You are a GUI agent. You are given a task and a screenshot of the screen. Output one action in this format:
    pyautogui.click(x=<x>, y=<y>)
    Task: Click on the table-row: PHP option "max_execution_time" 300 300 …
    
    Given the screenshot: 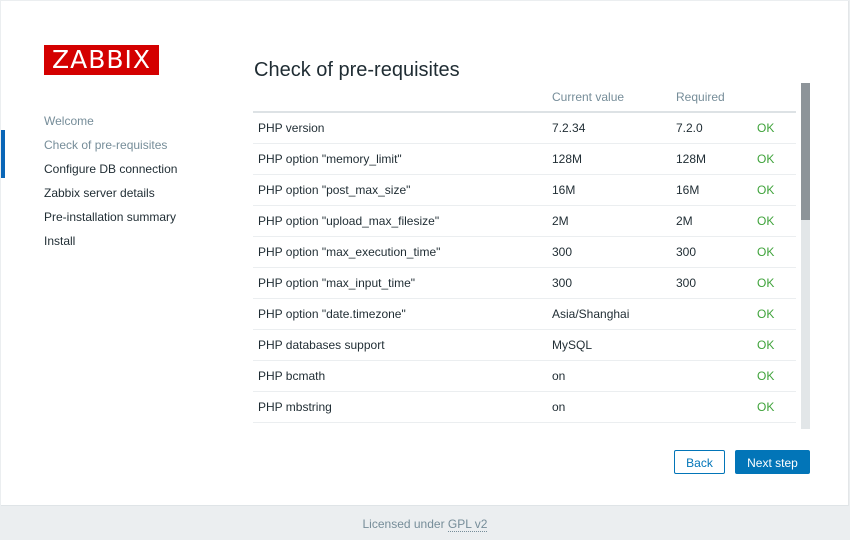 What is the action you would take?
    pyautogui.click(x=524, y=252)
    